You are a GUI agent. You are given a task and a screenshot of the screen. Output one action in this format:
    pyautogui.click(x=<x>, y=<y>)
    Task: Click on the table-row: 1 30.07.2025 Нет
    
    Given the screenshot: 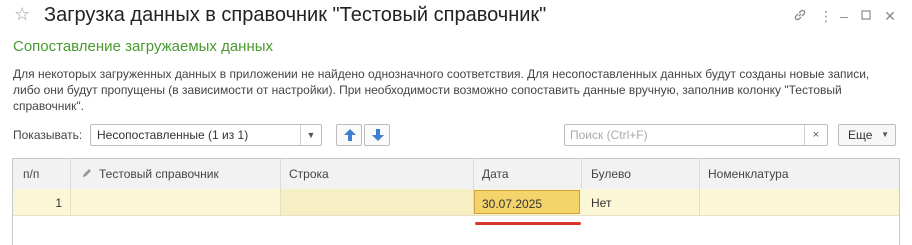 What is the action you would take?
    pyautogui.click(x=456, y=202)
    